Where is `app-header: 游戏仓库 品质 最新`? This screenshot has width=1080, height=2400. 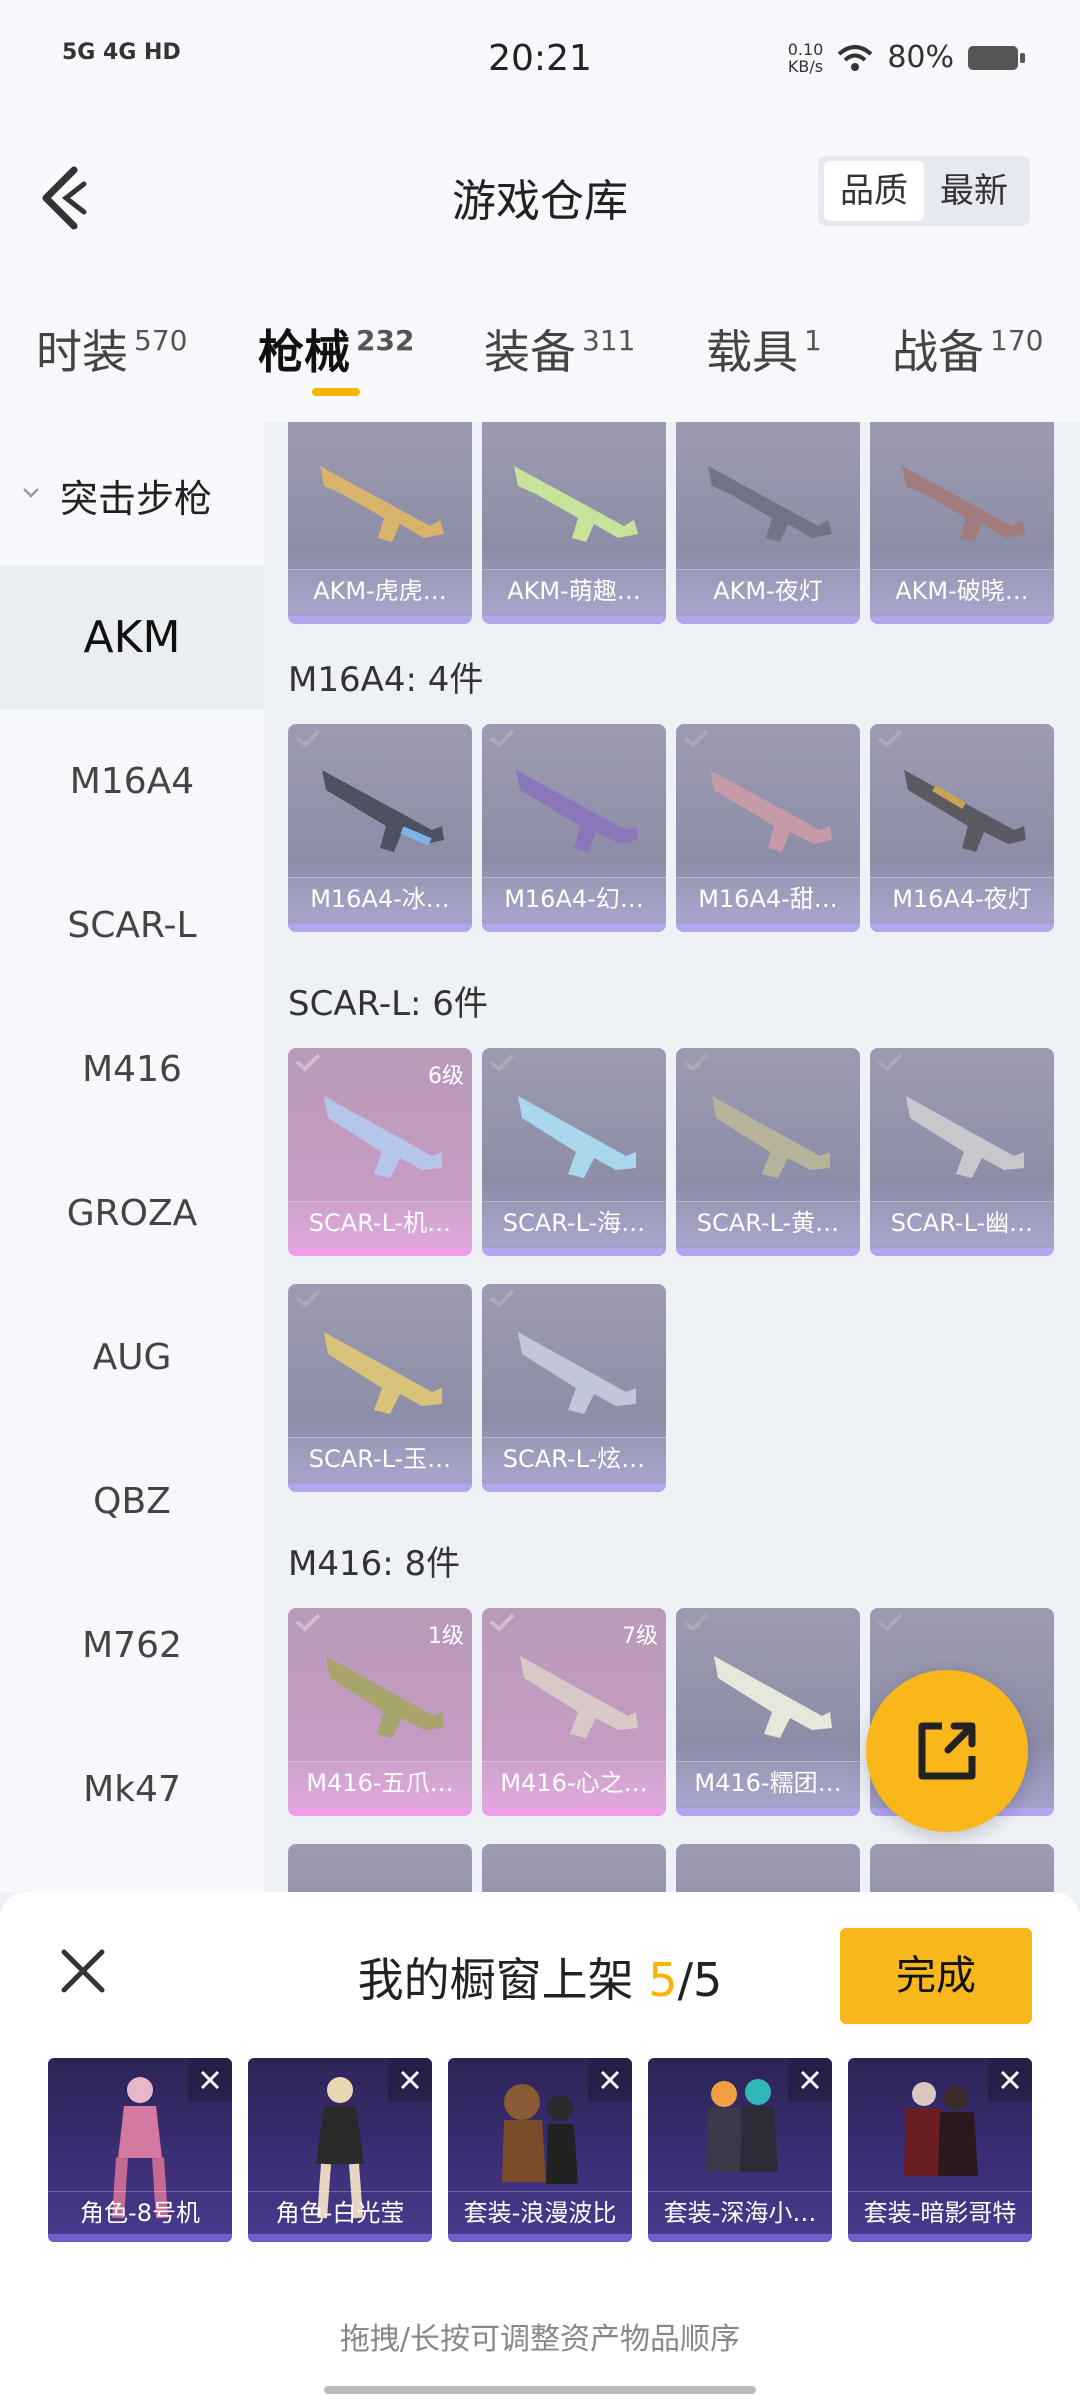
app-header: 游戏仓库 品质 最新 is located at coordinates (540, 195).